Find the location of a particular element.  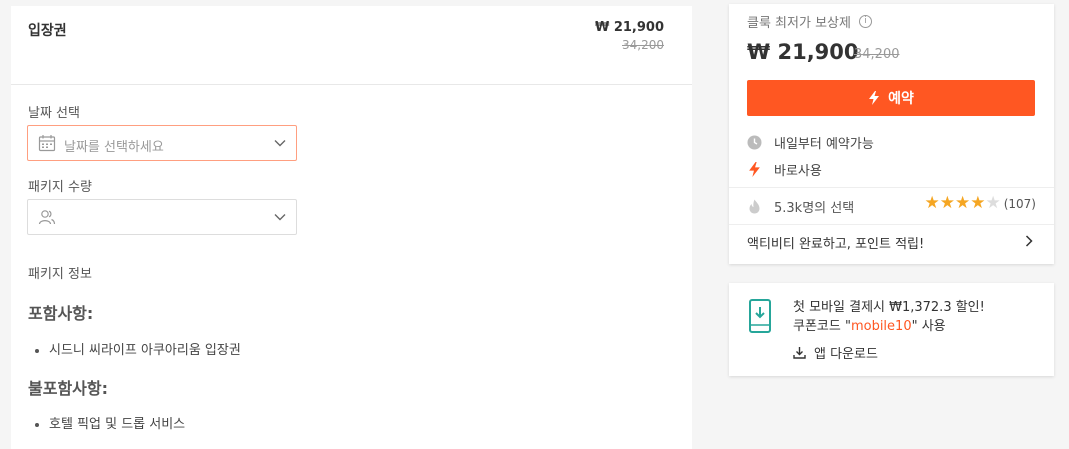

rating-stars: ★ ★ ★ ★ ★ (107) is located at coordinates (980, 203).